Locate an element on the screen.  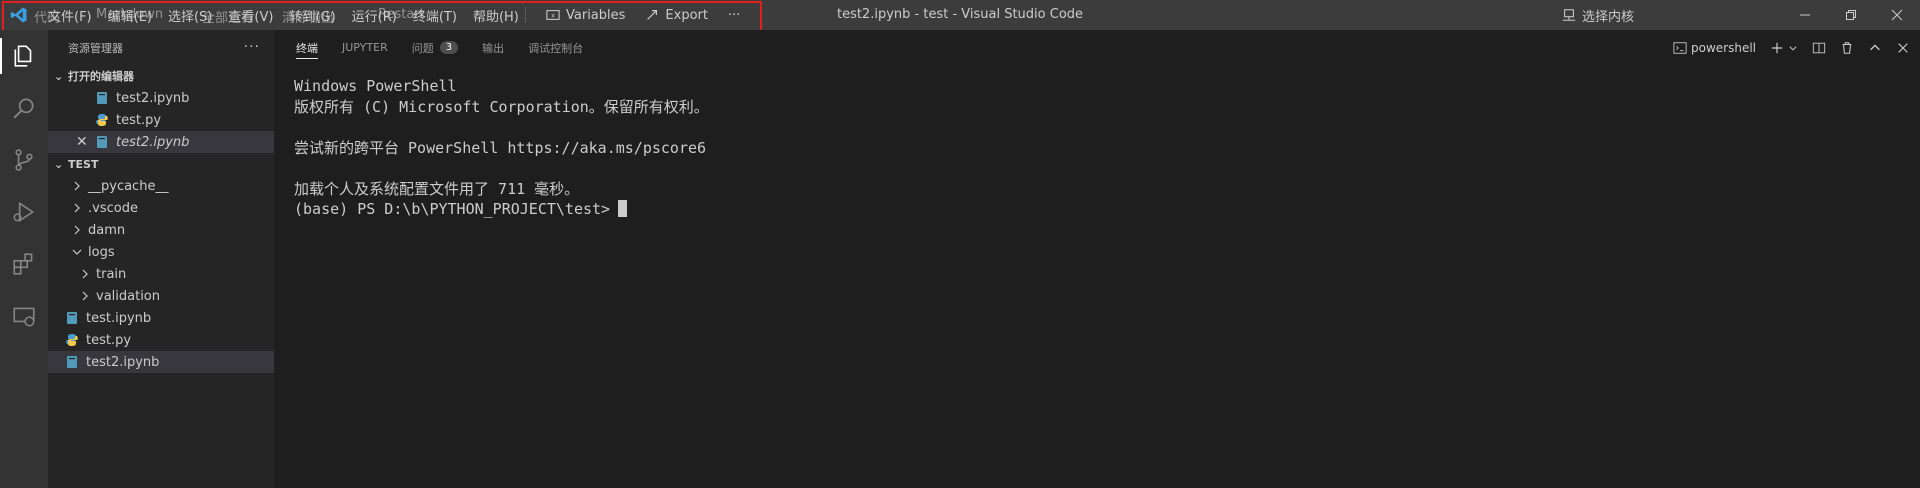
window-controls is located at coordinates (1851, 15).